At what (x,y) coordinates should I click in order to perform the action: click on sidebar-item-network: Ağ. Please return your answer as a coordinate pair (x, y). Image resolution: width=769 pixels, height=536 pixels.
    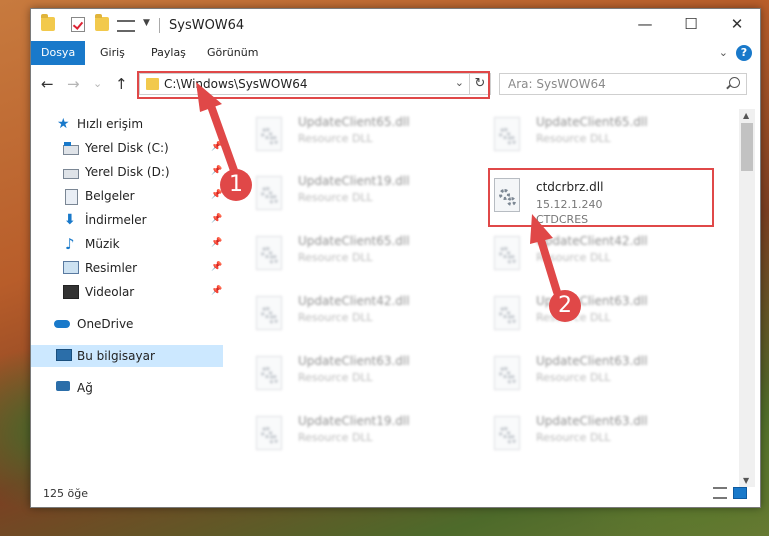
    Looking at the image, I should click on (127, 388).